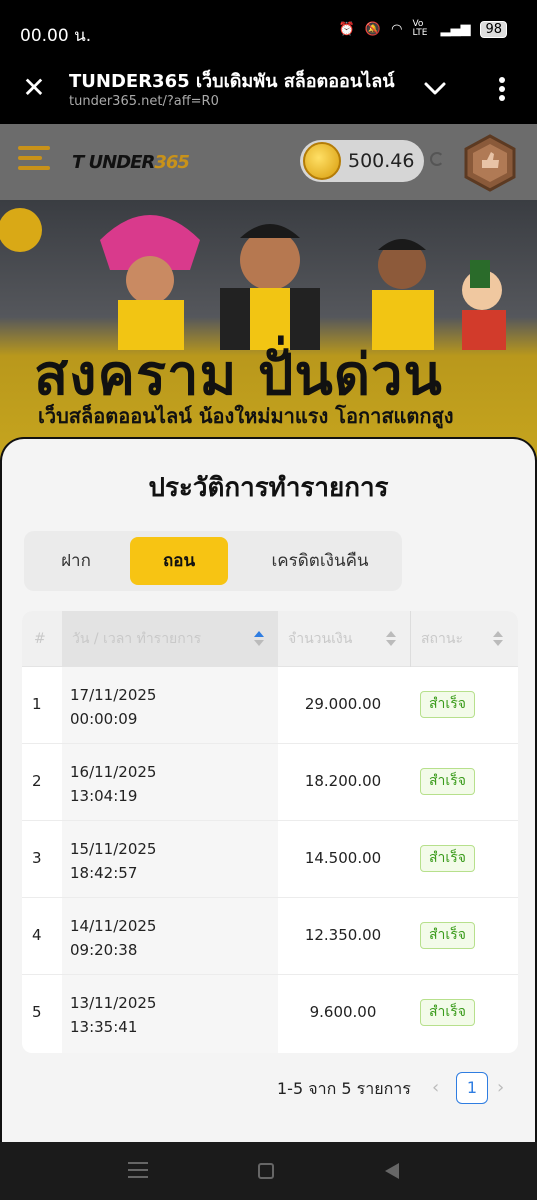 This screenshot has width=537, height=1200. Describe the element at coordinates (104, 1027) in the screenshot. I see `row-time: 13:35:41` at that location.